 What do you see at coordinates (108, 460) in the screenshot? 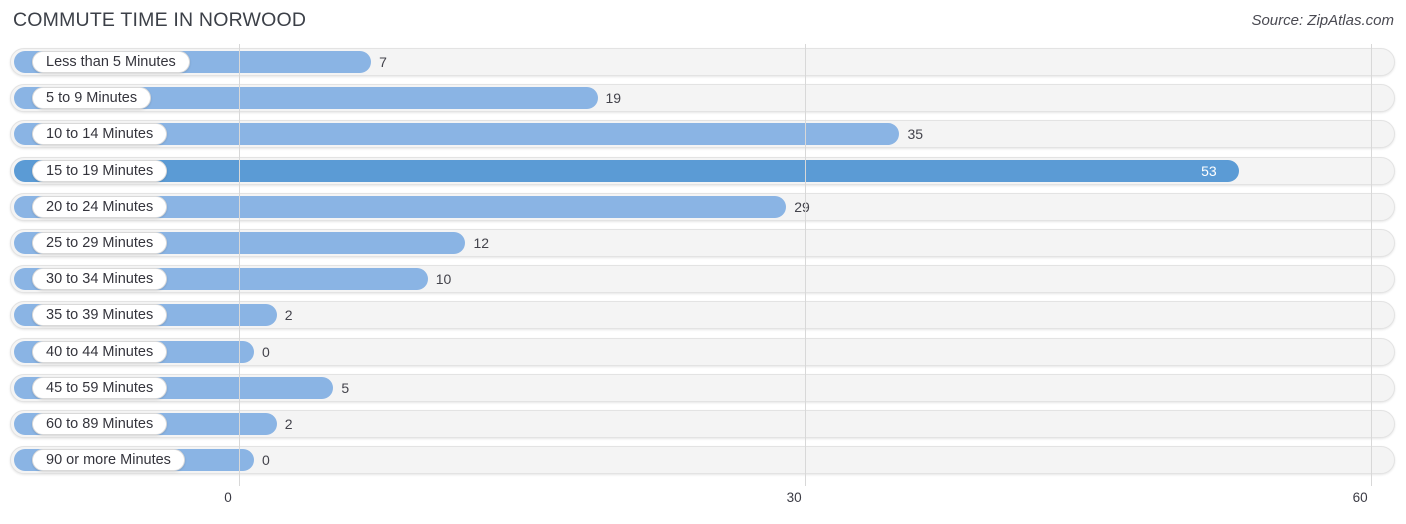
I see `bar-category-label: 90 or more Minutes` at bounding box center [108, 460].